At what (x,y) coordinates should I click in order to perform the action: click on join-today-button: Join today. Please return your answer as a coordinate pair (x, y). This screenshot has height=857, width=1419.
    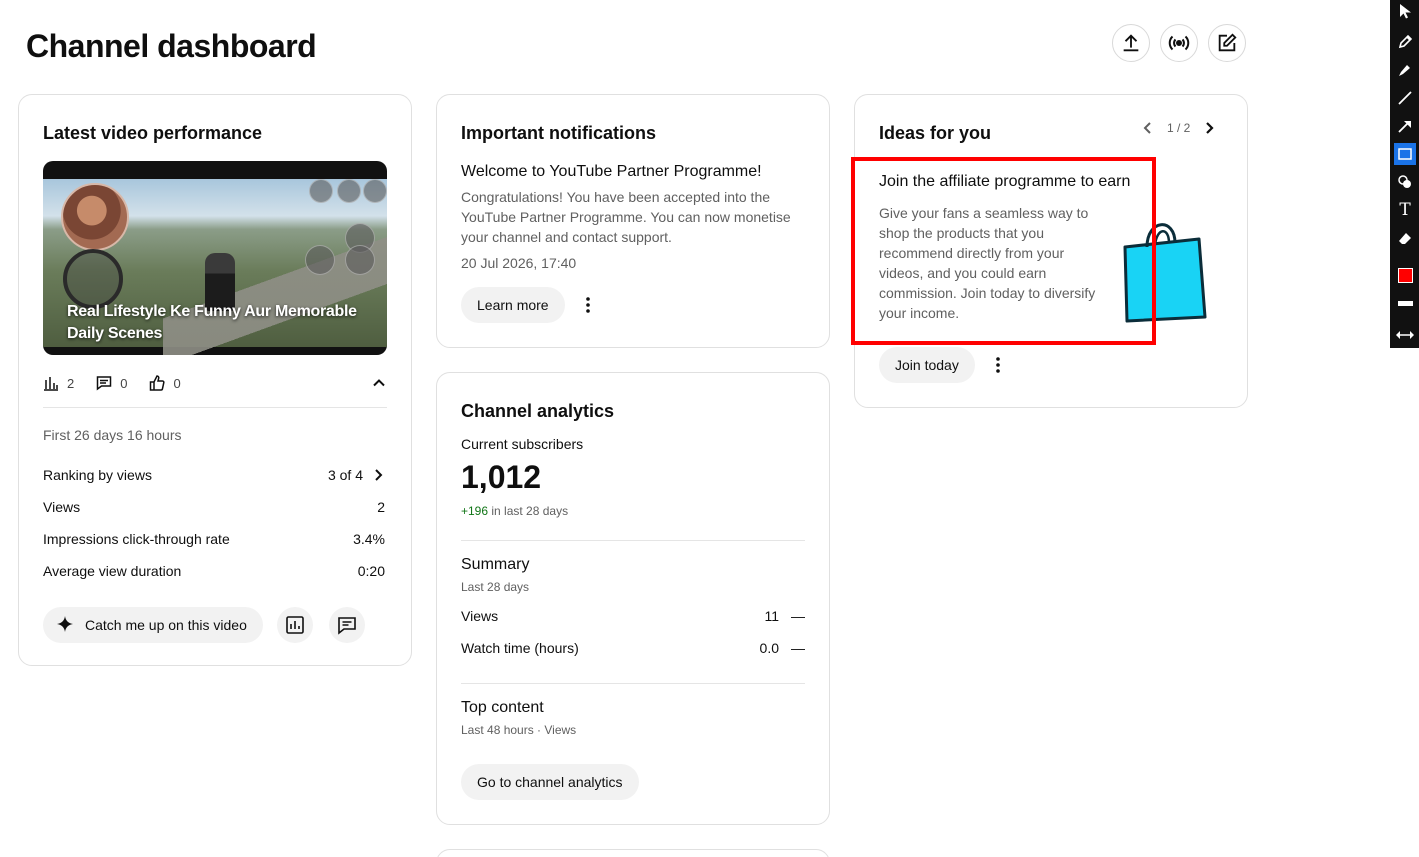
    Looking at the image, I should click on (927, 365).